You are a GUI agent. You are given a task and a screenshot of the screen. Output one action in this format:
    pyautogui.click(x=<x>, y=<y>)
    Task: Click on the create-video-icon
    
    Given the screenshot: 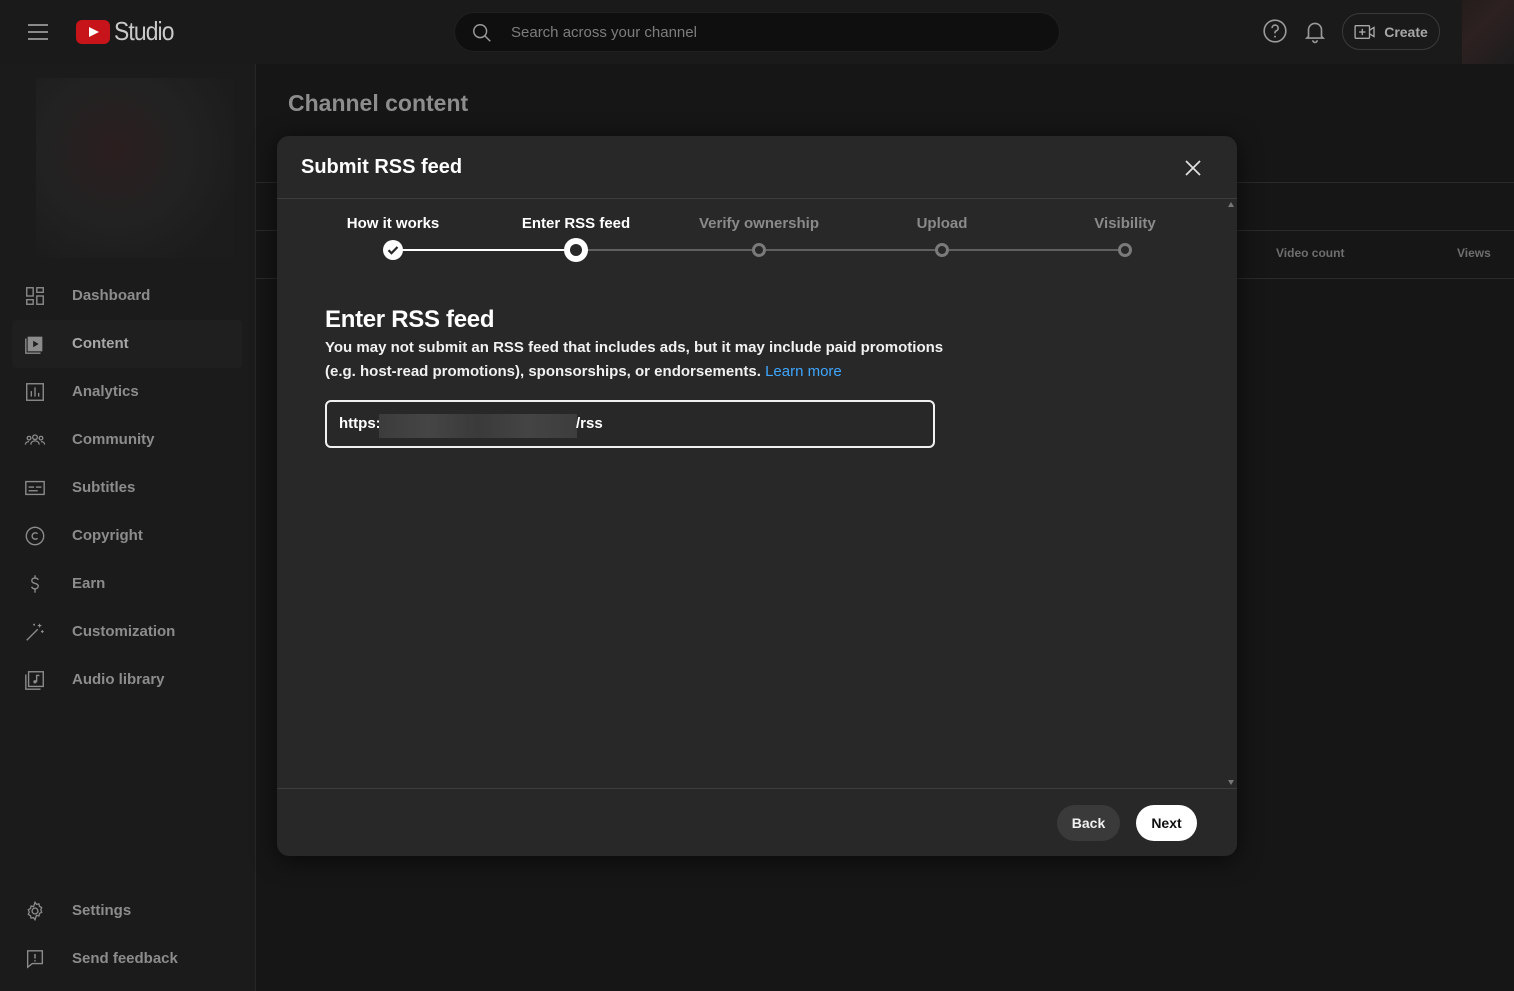 What is the action you would take?
    pyautogui.click(x=1364, y=31)
    